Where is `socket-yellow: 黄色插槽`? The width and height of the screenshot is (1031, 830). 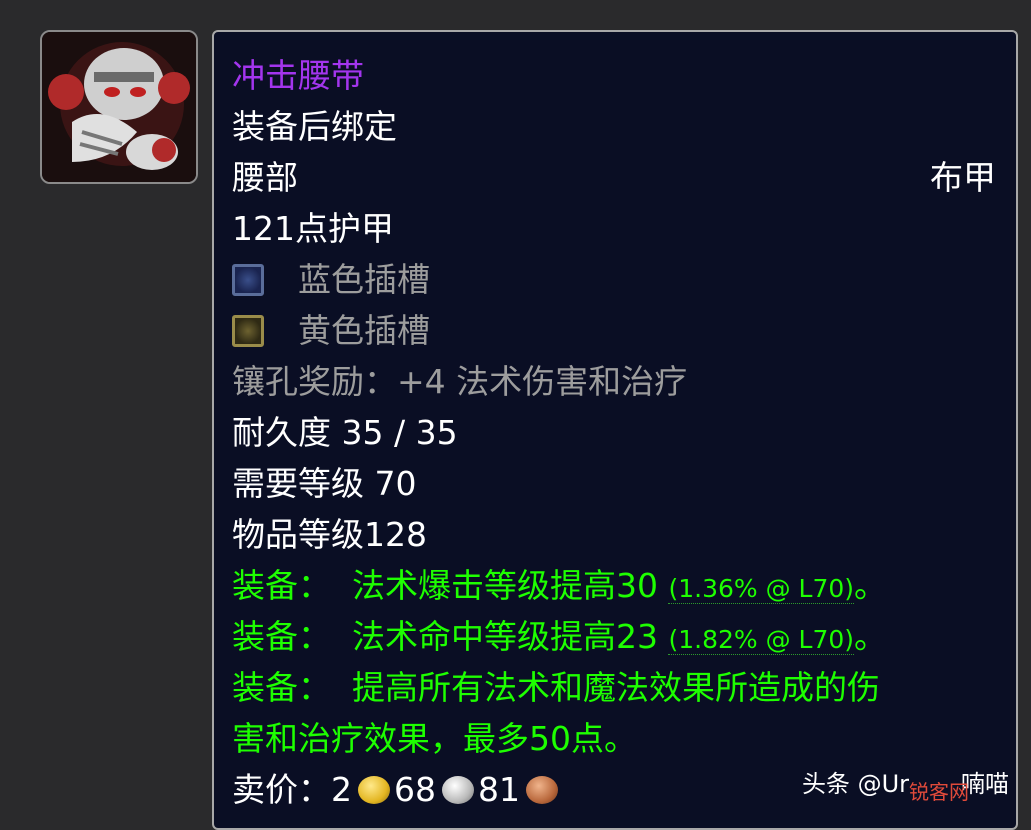 socket-yellow: 黄色插槽 is located at coordinates (614, 330).